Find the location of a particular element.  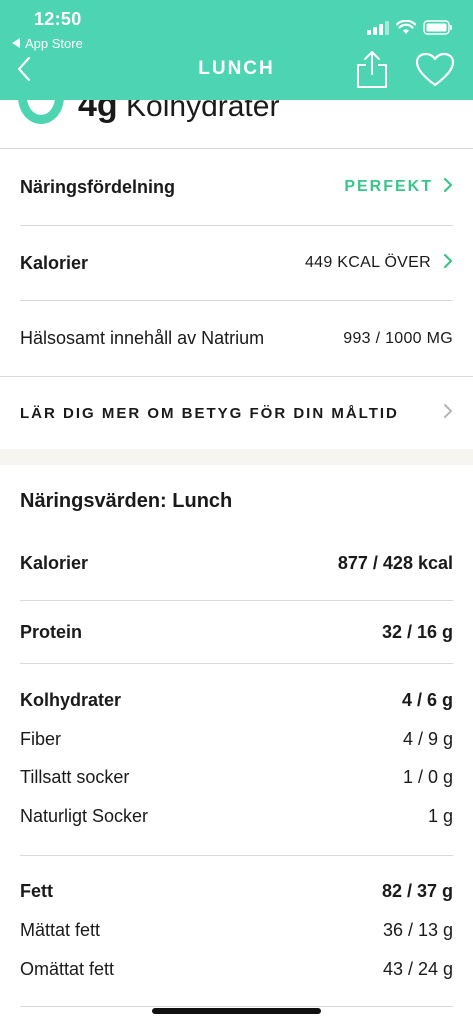

nutrient-label: Fett is located at coordinates (36, 890).